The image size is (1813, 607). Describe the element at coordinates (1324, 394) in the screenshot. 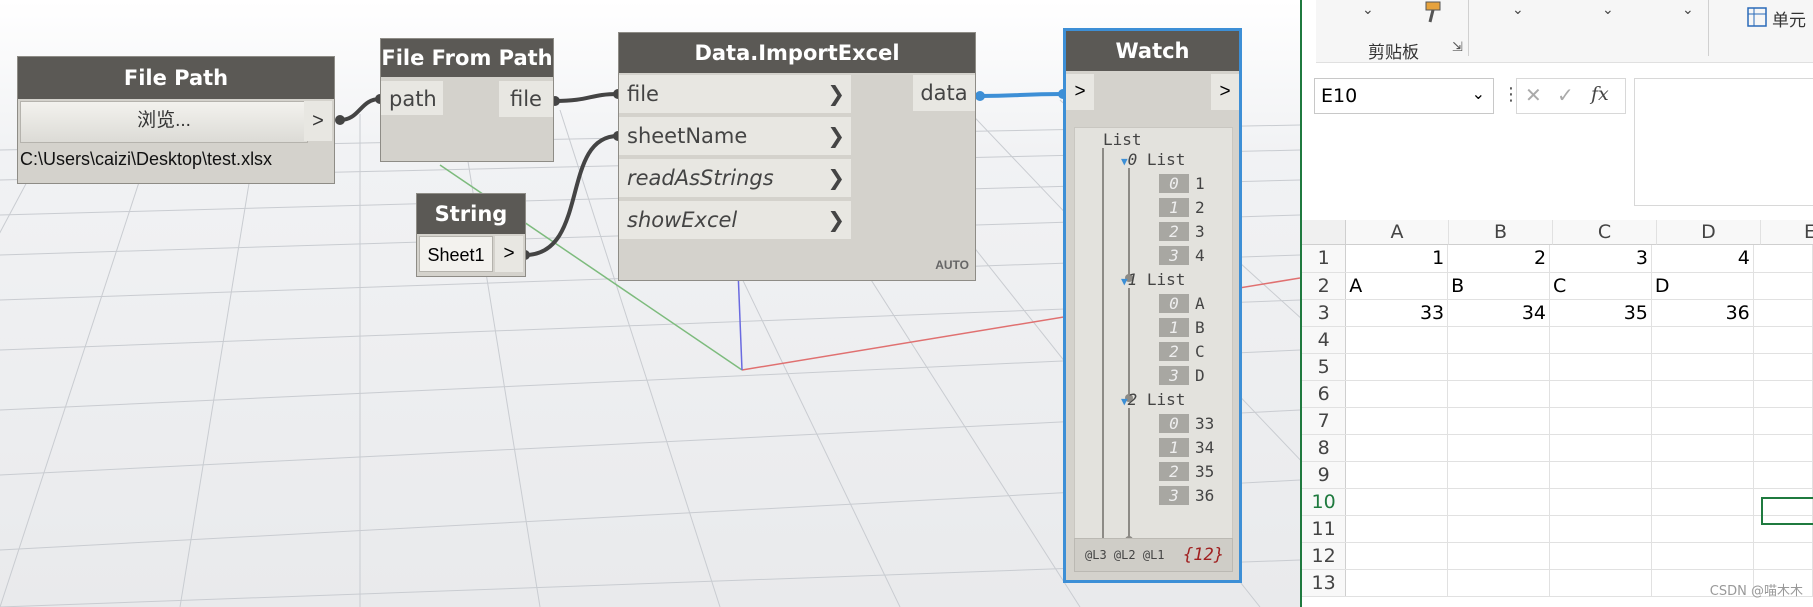

I see `row-header: 6` at that location.